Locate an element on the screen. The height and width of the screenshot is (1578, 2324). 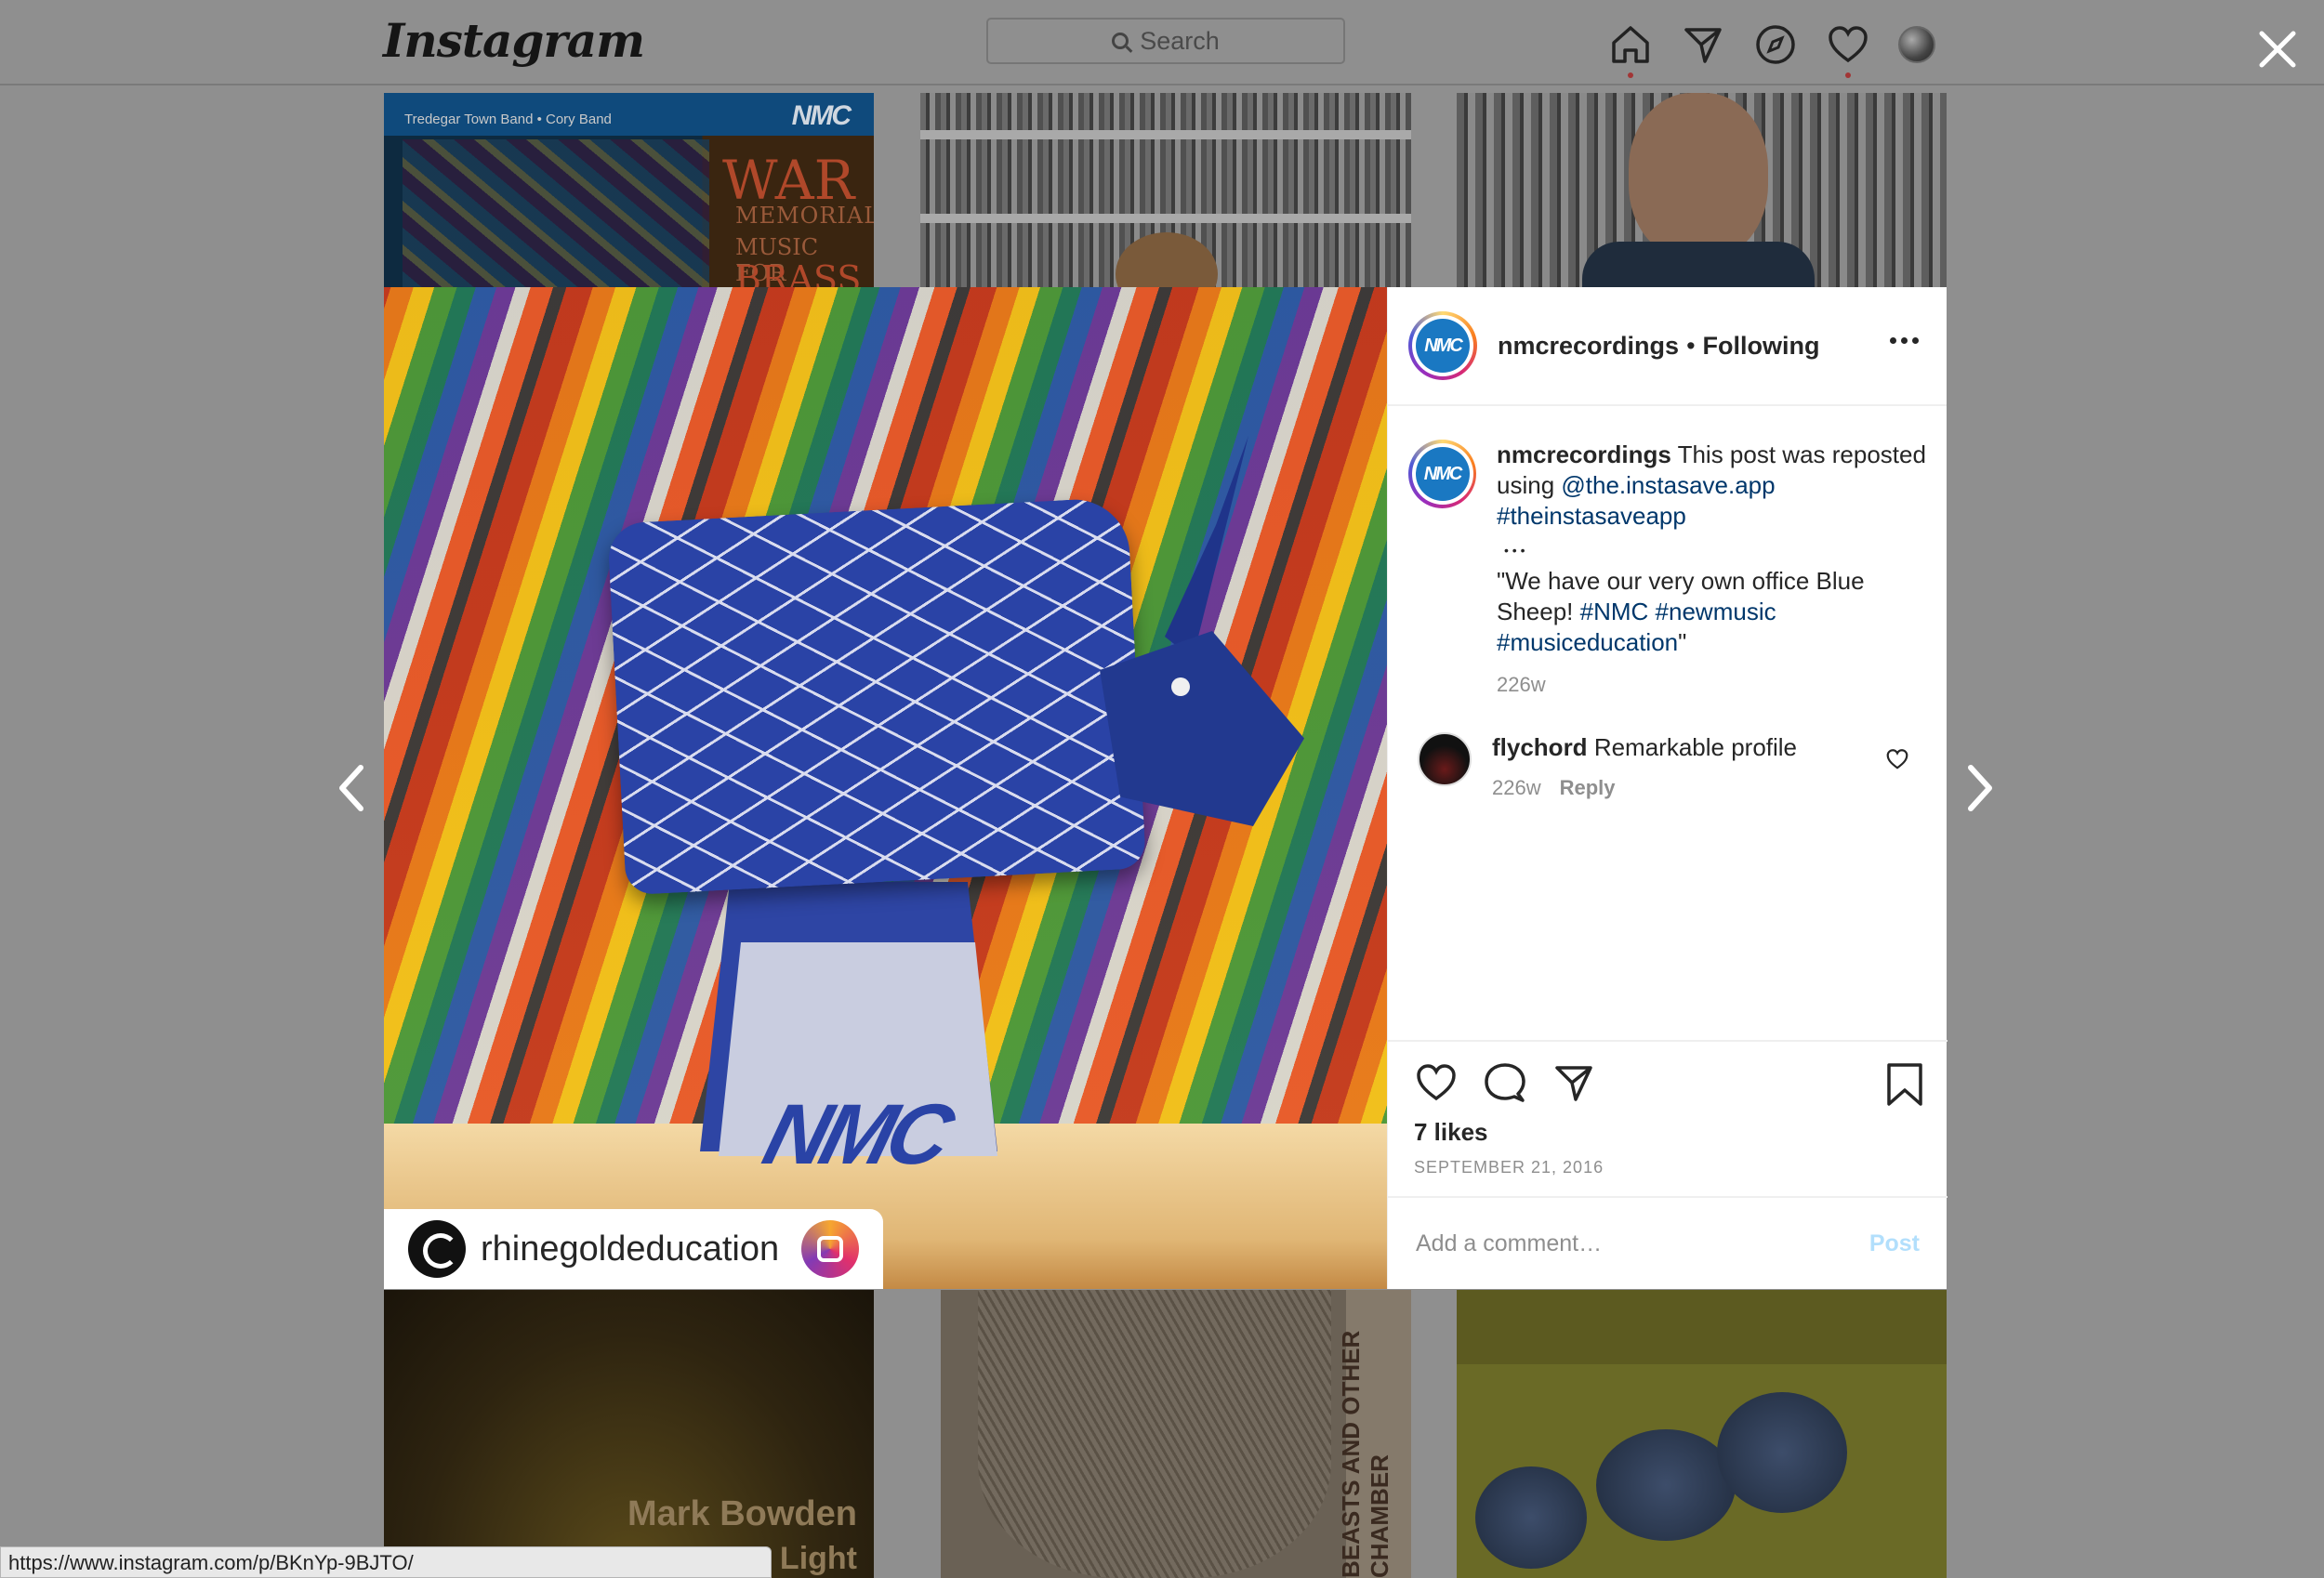
hashtag-link: #musiceducation is located at coordinates (1587, 642).